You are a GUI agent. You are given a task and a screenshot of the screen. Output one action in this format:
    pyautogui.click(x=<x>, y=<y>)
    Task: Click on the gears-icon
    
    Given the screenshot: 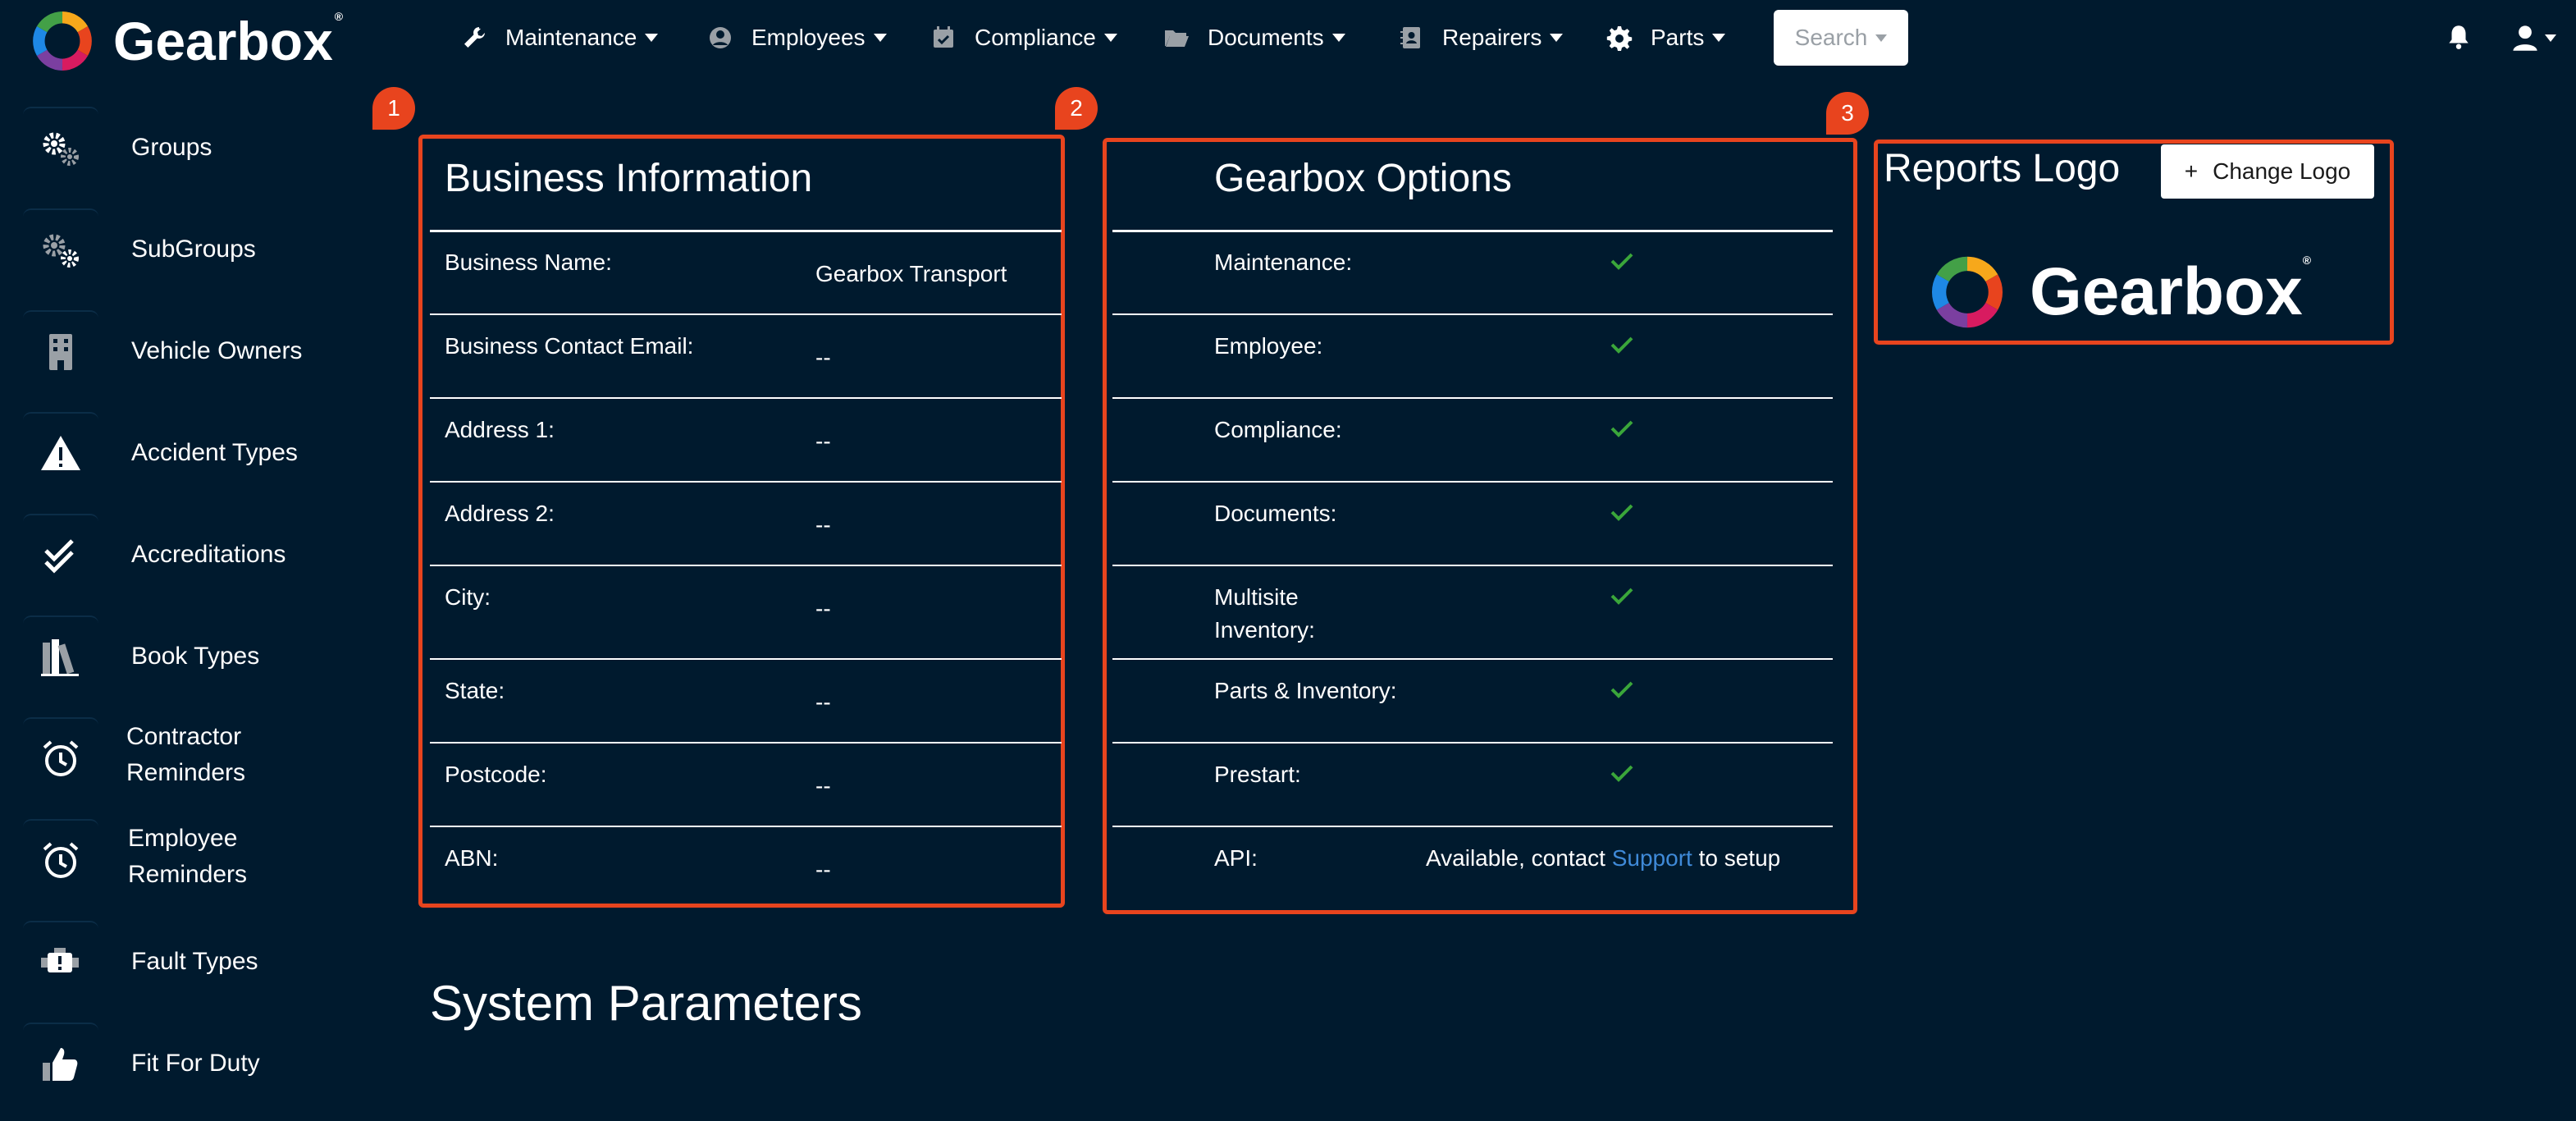 What is the action you would take?
    pyautogui.click(x=60, y=148)
    